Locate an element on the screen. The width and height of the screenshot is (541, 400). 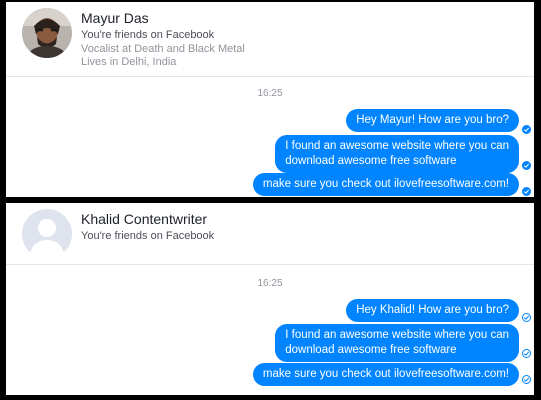
default-avatar-icon is located at coordinates (47, 234).